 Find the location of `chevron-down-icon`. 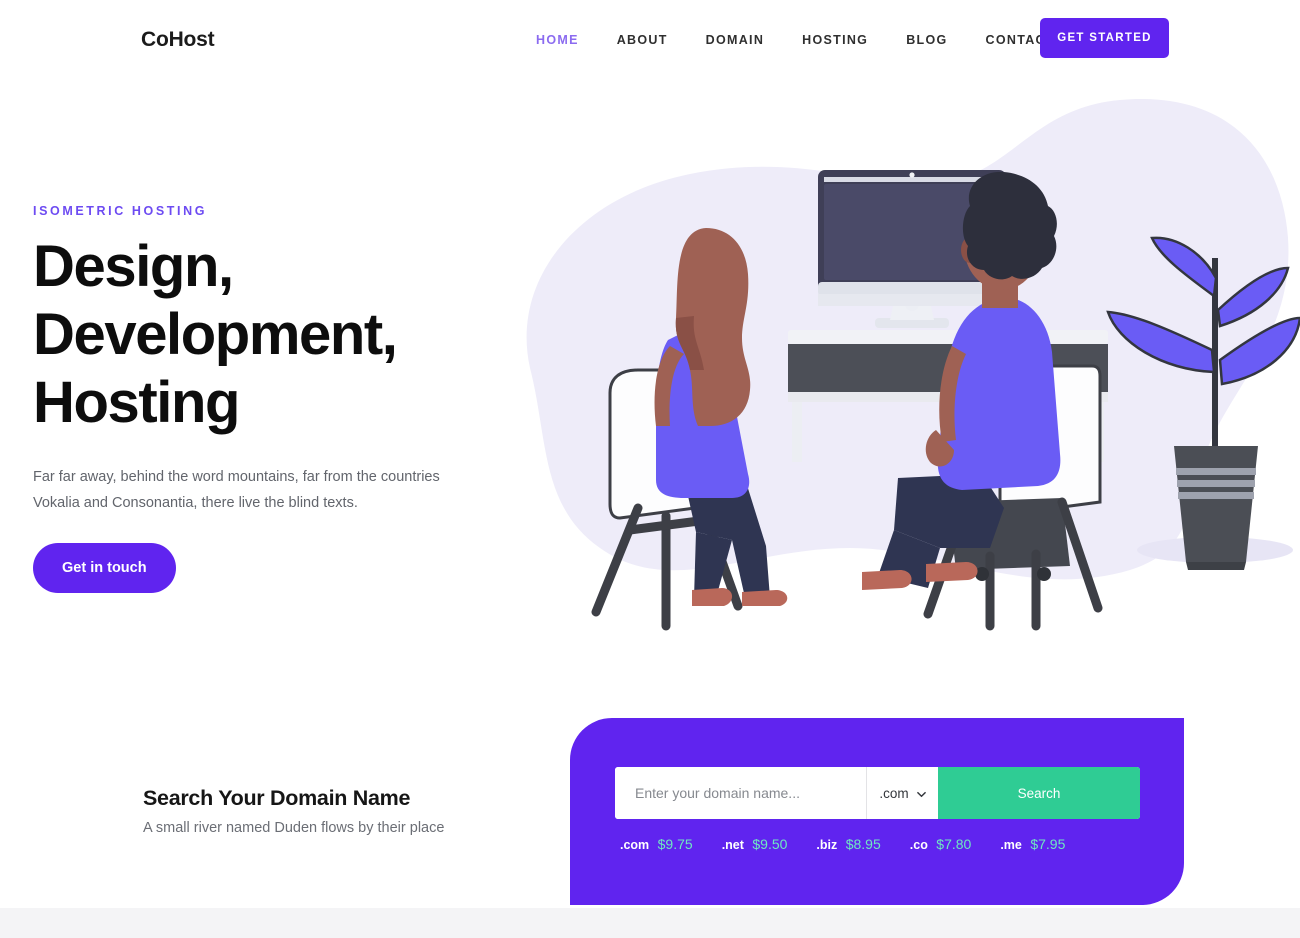

chevron-down-icon is located at coordinates (921, 792).